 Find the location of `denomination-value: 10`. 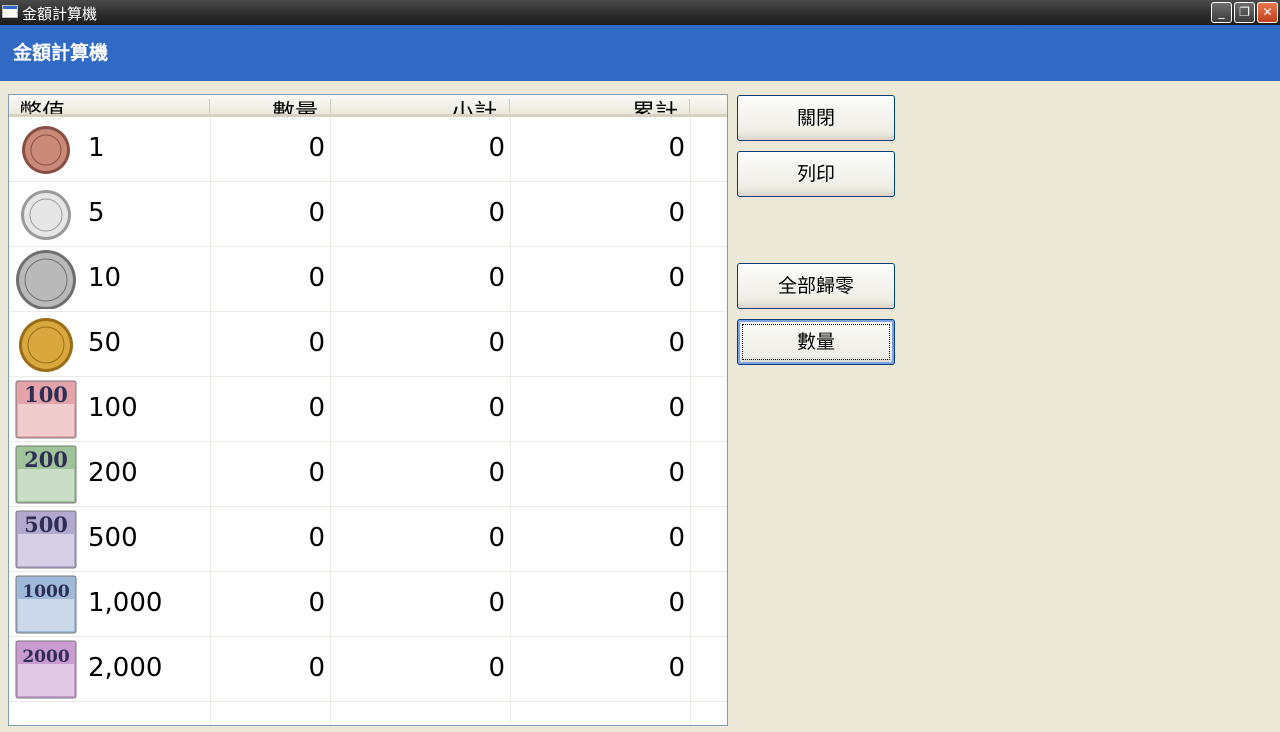

denomination-value: 10 is located at coordinates (105, 278).